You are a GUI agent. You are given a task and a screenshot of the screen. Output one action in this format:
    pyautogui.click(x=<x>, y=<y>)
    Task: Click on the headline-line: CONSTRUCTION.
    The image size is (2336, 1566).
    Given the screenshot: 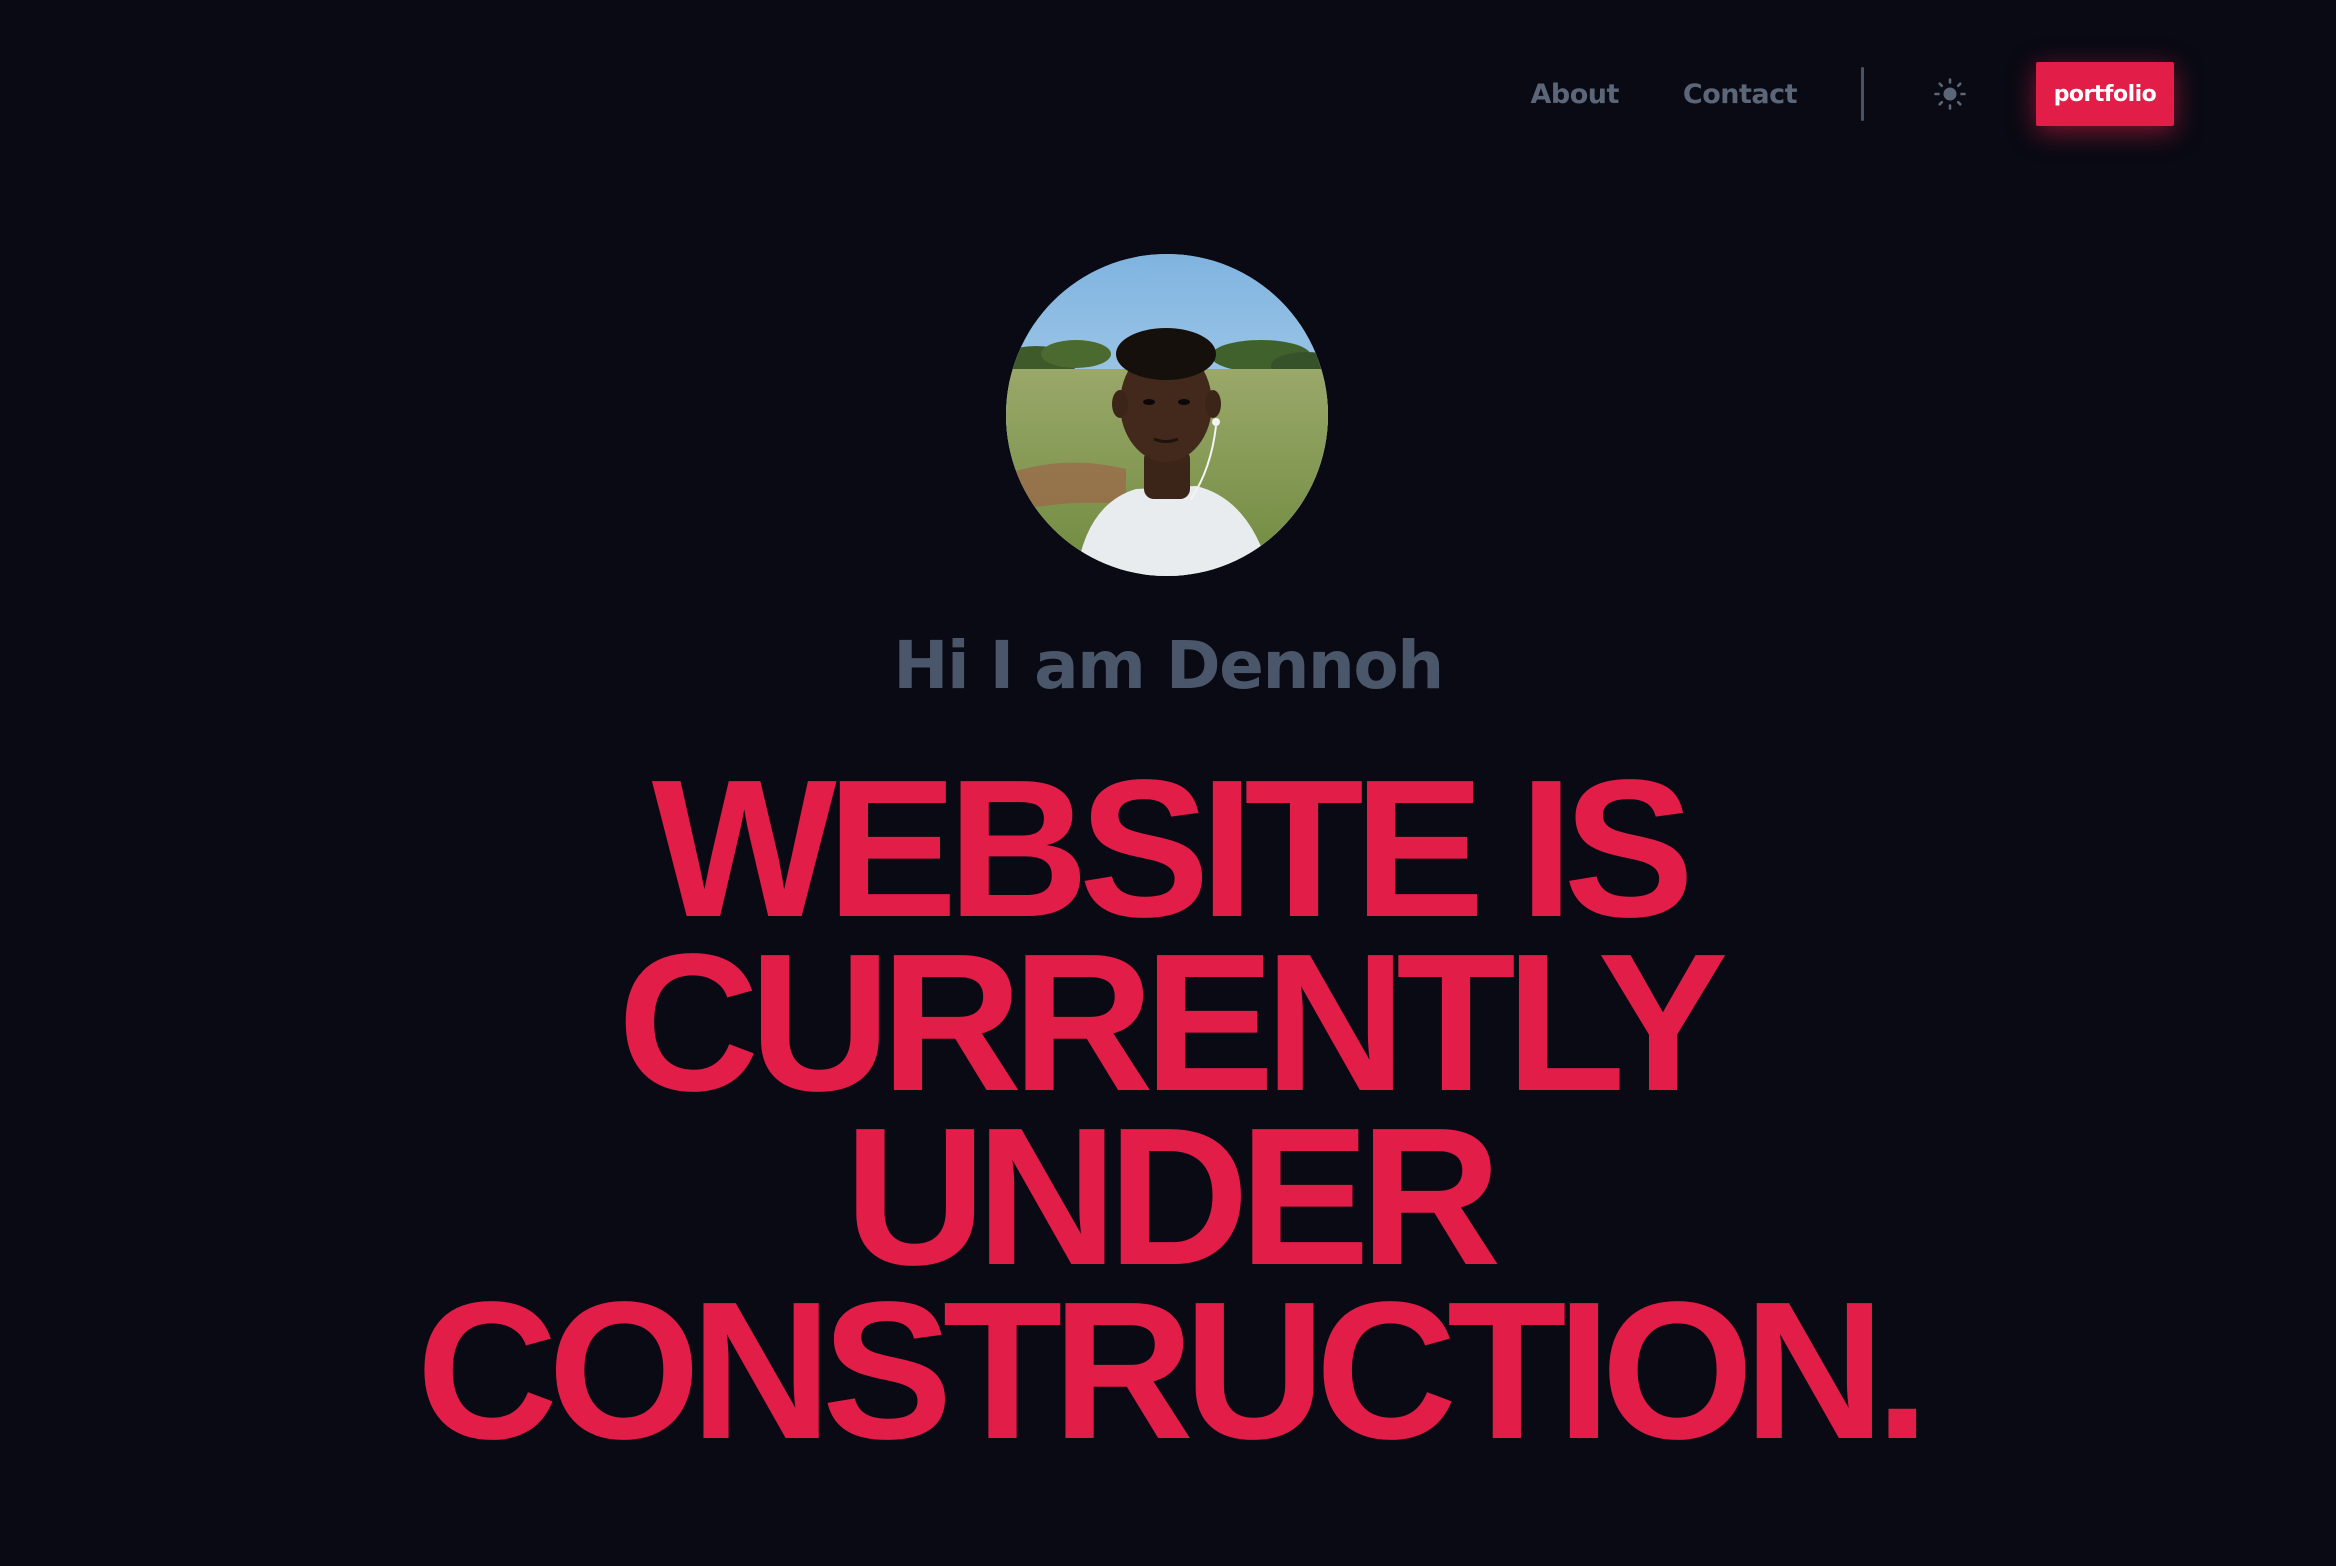 What is the action you would take?
    pyautogui.click(x=1172, y=1370)
    